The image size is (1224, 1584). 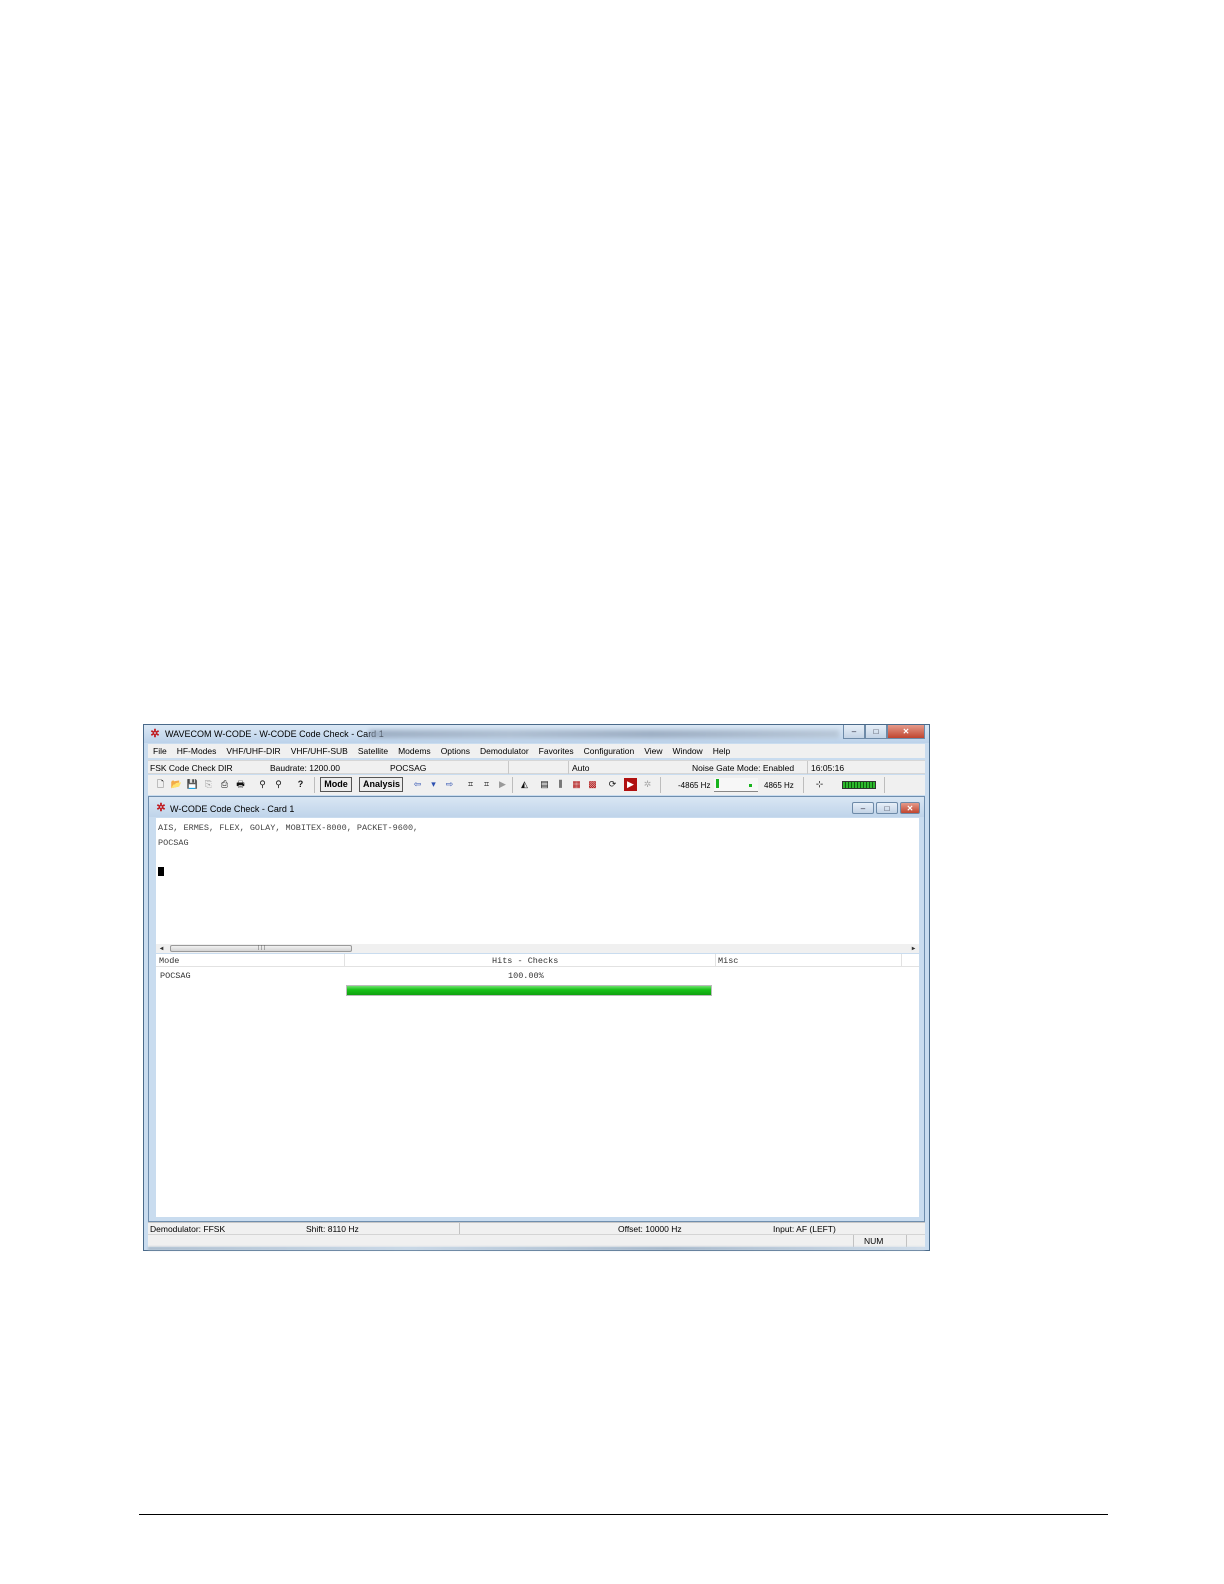 I want to click on freq-left-label: -4865 Hz, so click(x=694, y=785).